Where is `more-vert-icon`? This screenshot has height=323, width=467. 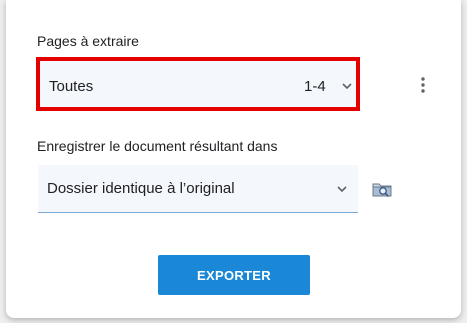 more-vert-icon is located at coordinates (423, 85).